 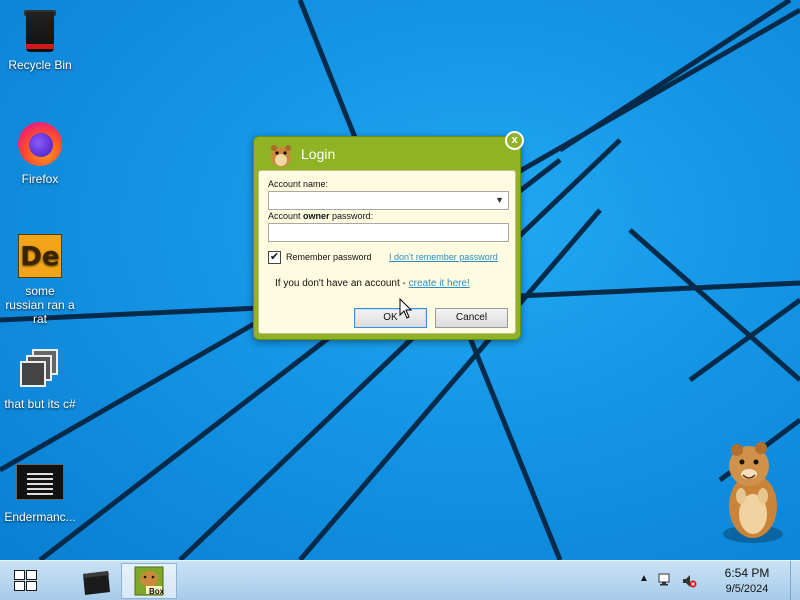 What do you see at coordinates (40, 256) in the screenshot?
I see `de-app-icon: De` at bounding box center [40, 256].